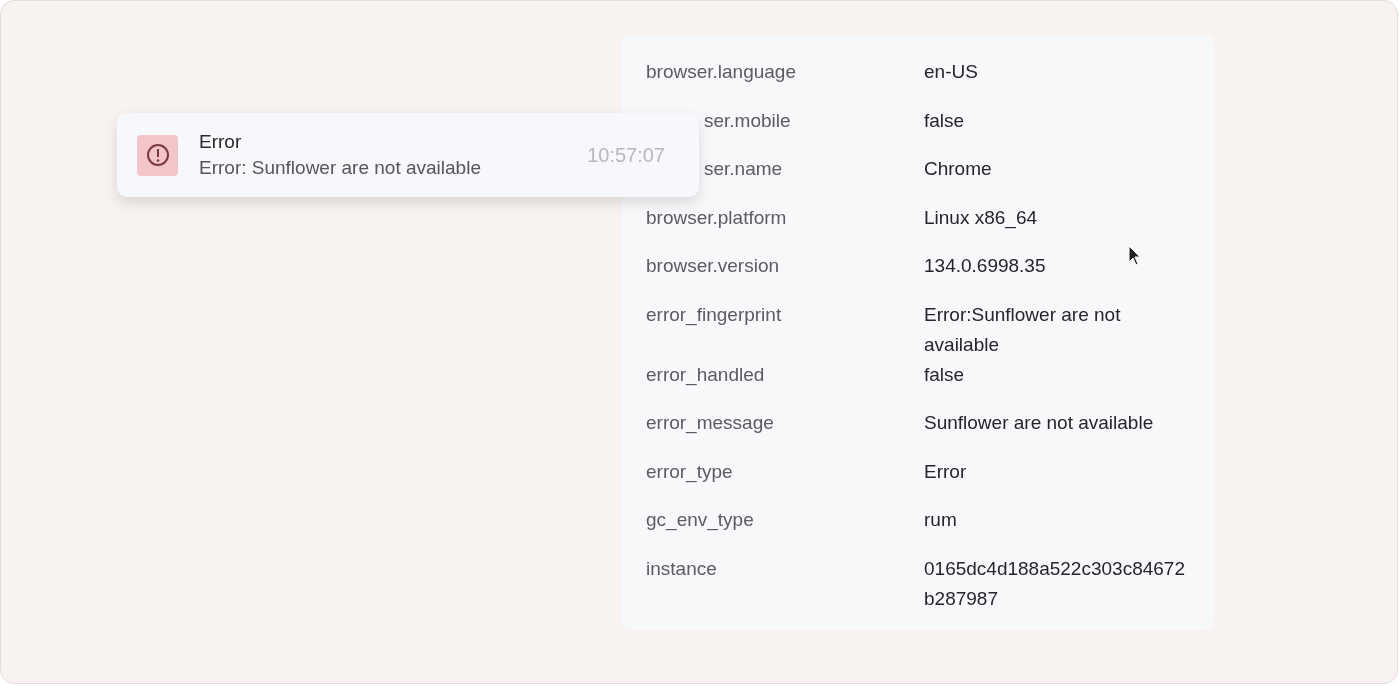 Image resolution: width=1400 pixels, height=686 pixels. Describe the element at coordinates (626, 155) in the screenshot. I see `toast-time: 10:57:07` at that location.